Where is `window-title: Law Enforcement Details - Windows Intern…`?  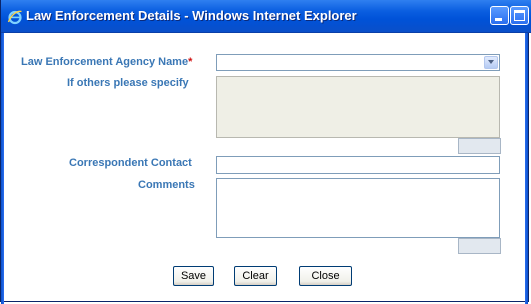 window-title: Law Enforcement Details - Windows Intern… is located at coordinates (191, 15).